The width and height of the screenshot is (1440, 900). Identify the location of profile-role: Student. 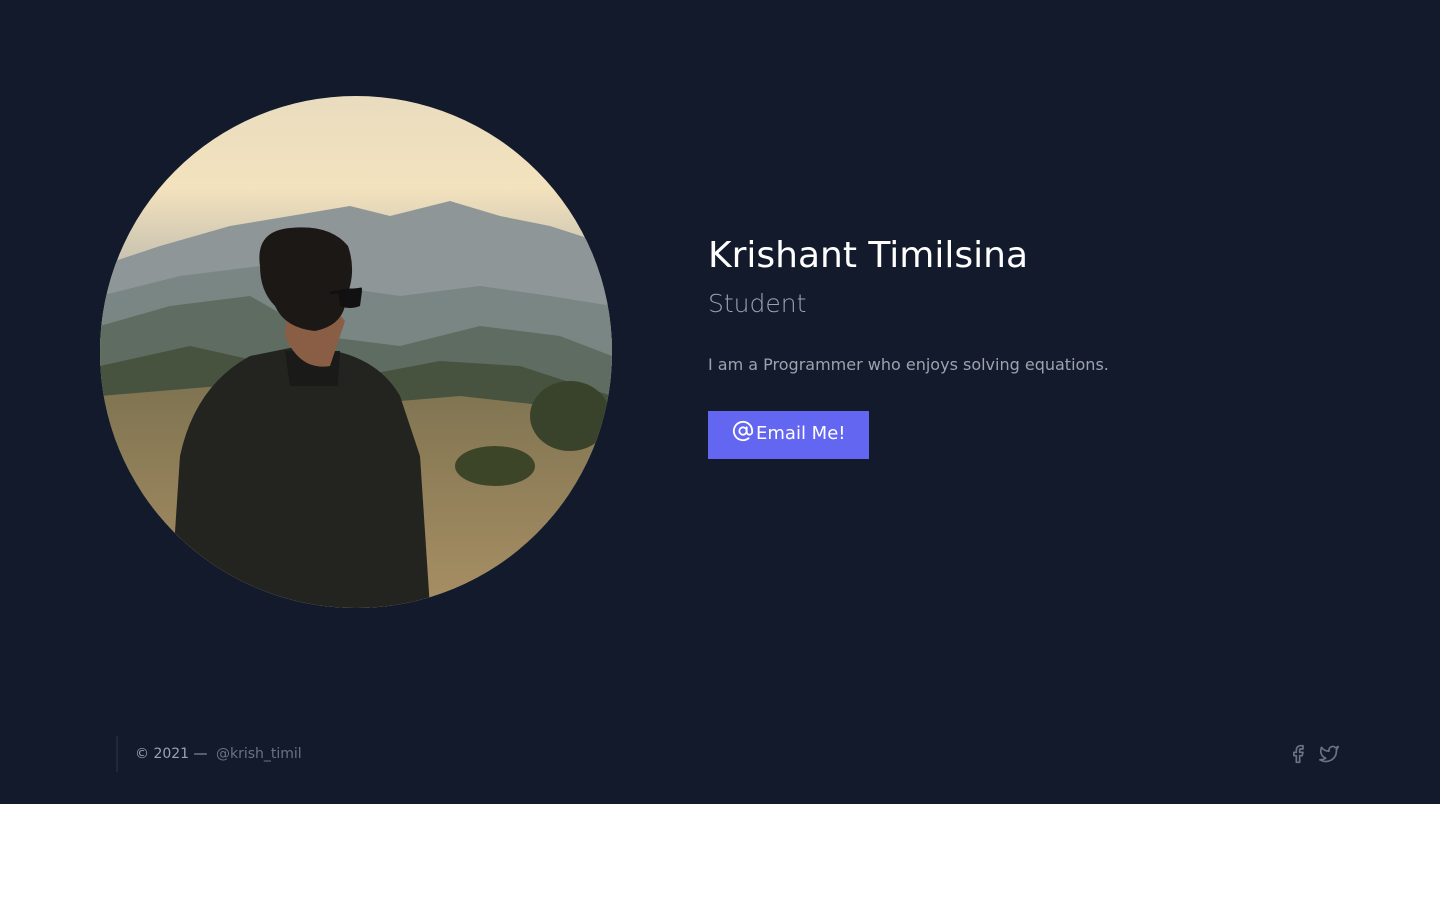
(757, 303).